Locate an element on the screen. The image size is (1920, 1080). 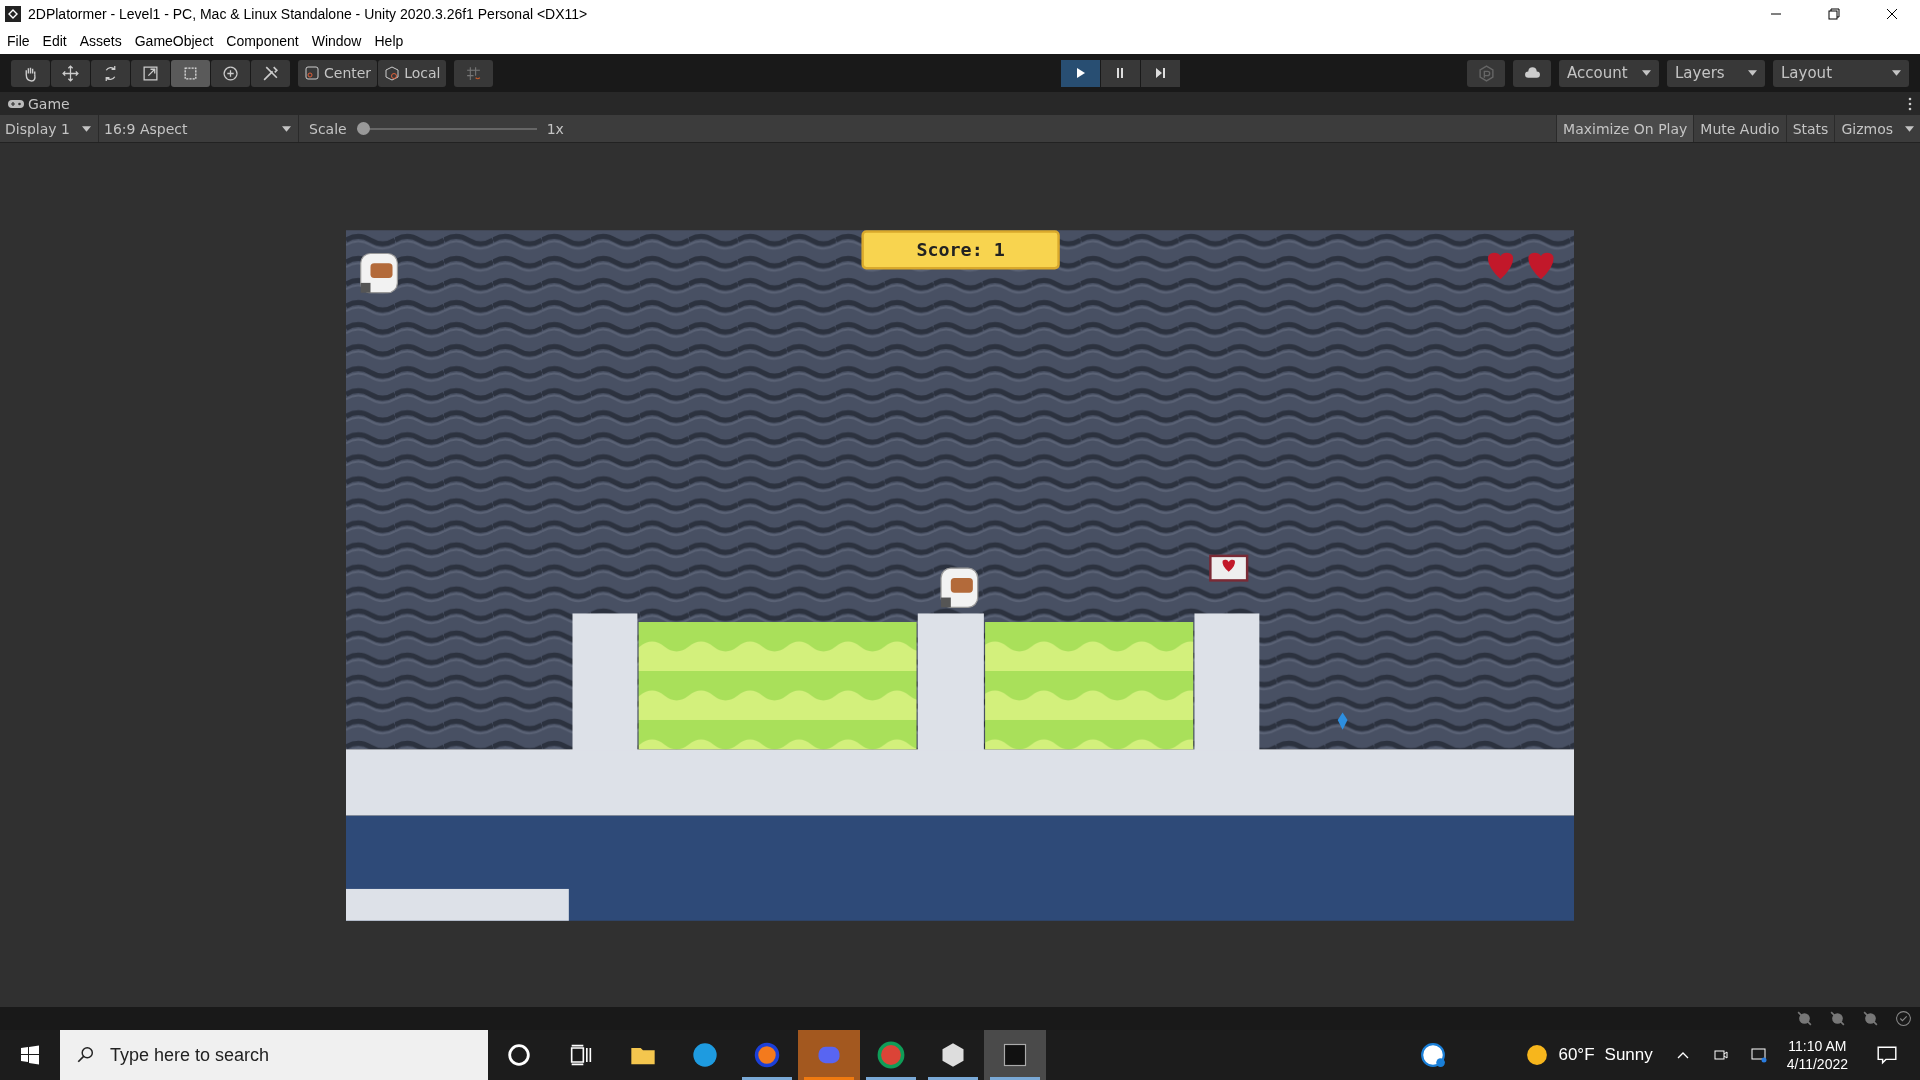
local-pivot-button: Local is located at coordinates (412, 73).